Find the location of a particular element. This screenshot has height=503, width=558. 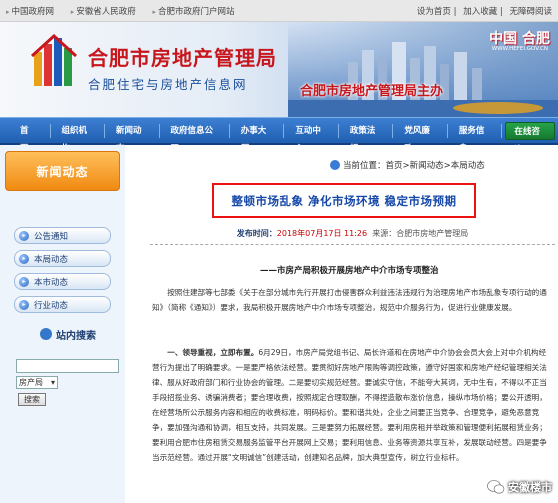

utility-links: 设为首页 | 加入收藏 | 无障碍阅读 is located at coordinates (484, 11).